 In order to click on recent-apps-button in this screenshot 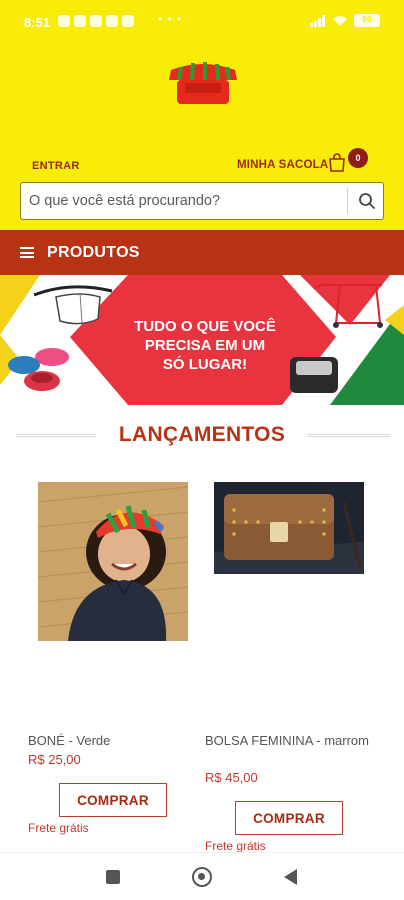, I will do `click(113, 877)`.